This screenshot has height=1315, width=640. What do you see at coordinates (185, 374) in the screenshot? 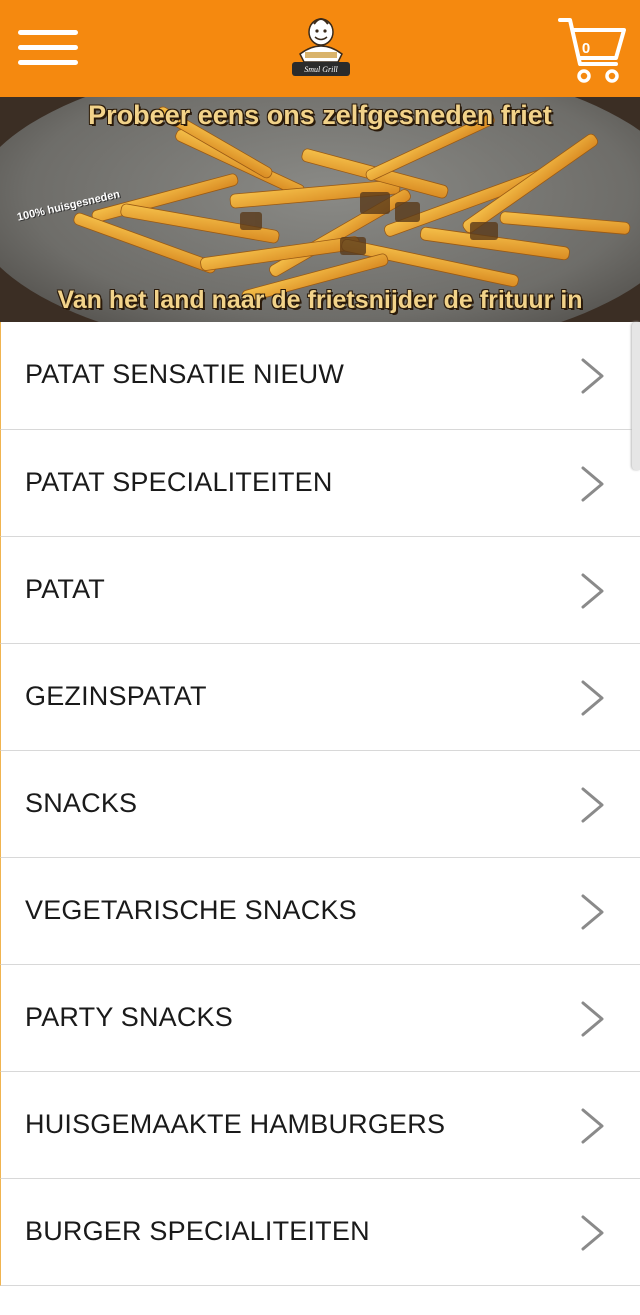
I see `category-label: PATAT SENSATIE NIEUW` at bounding box center [185, 374].